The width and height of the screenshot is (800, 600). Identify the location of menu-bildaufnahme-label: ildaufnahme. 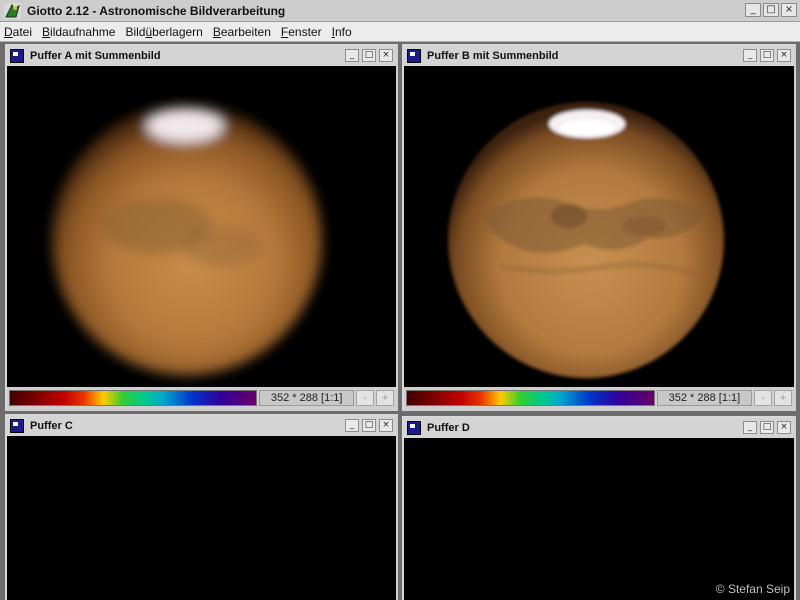
(83, 31).